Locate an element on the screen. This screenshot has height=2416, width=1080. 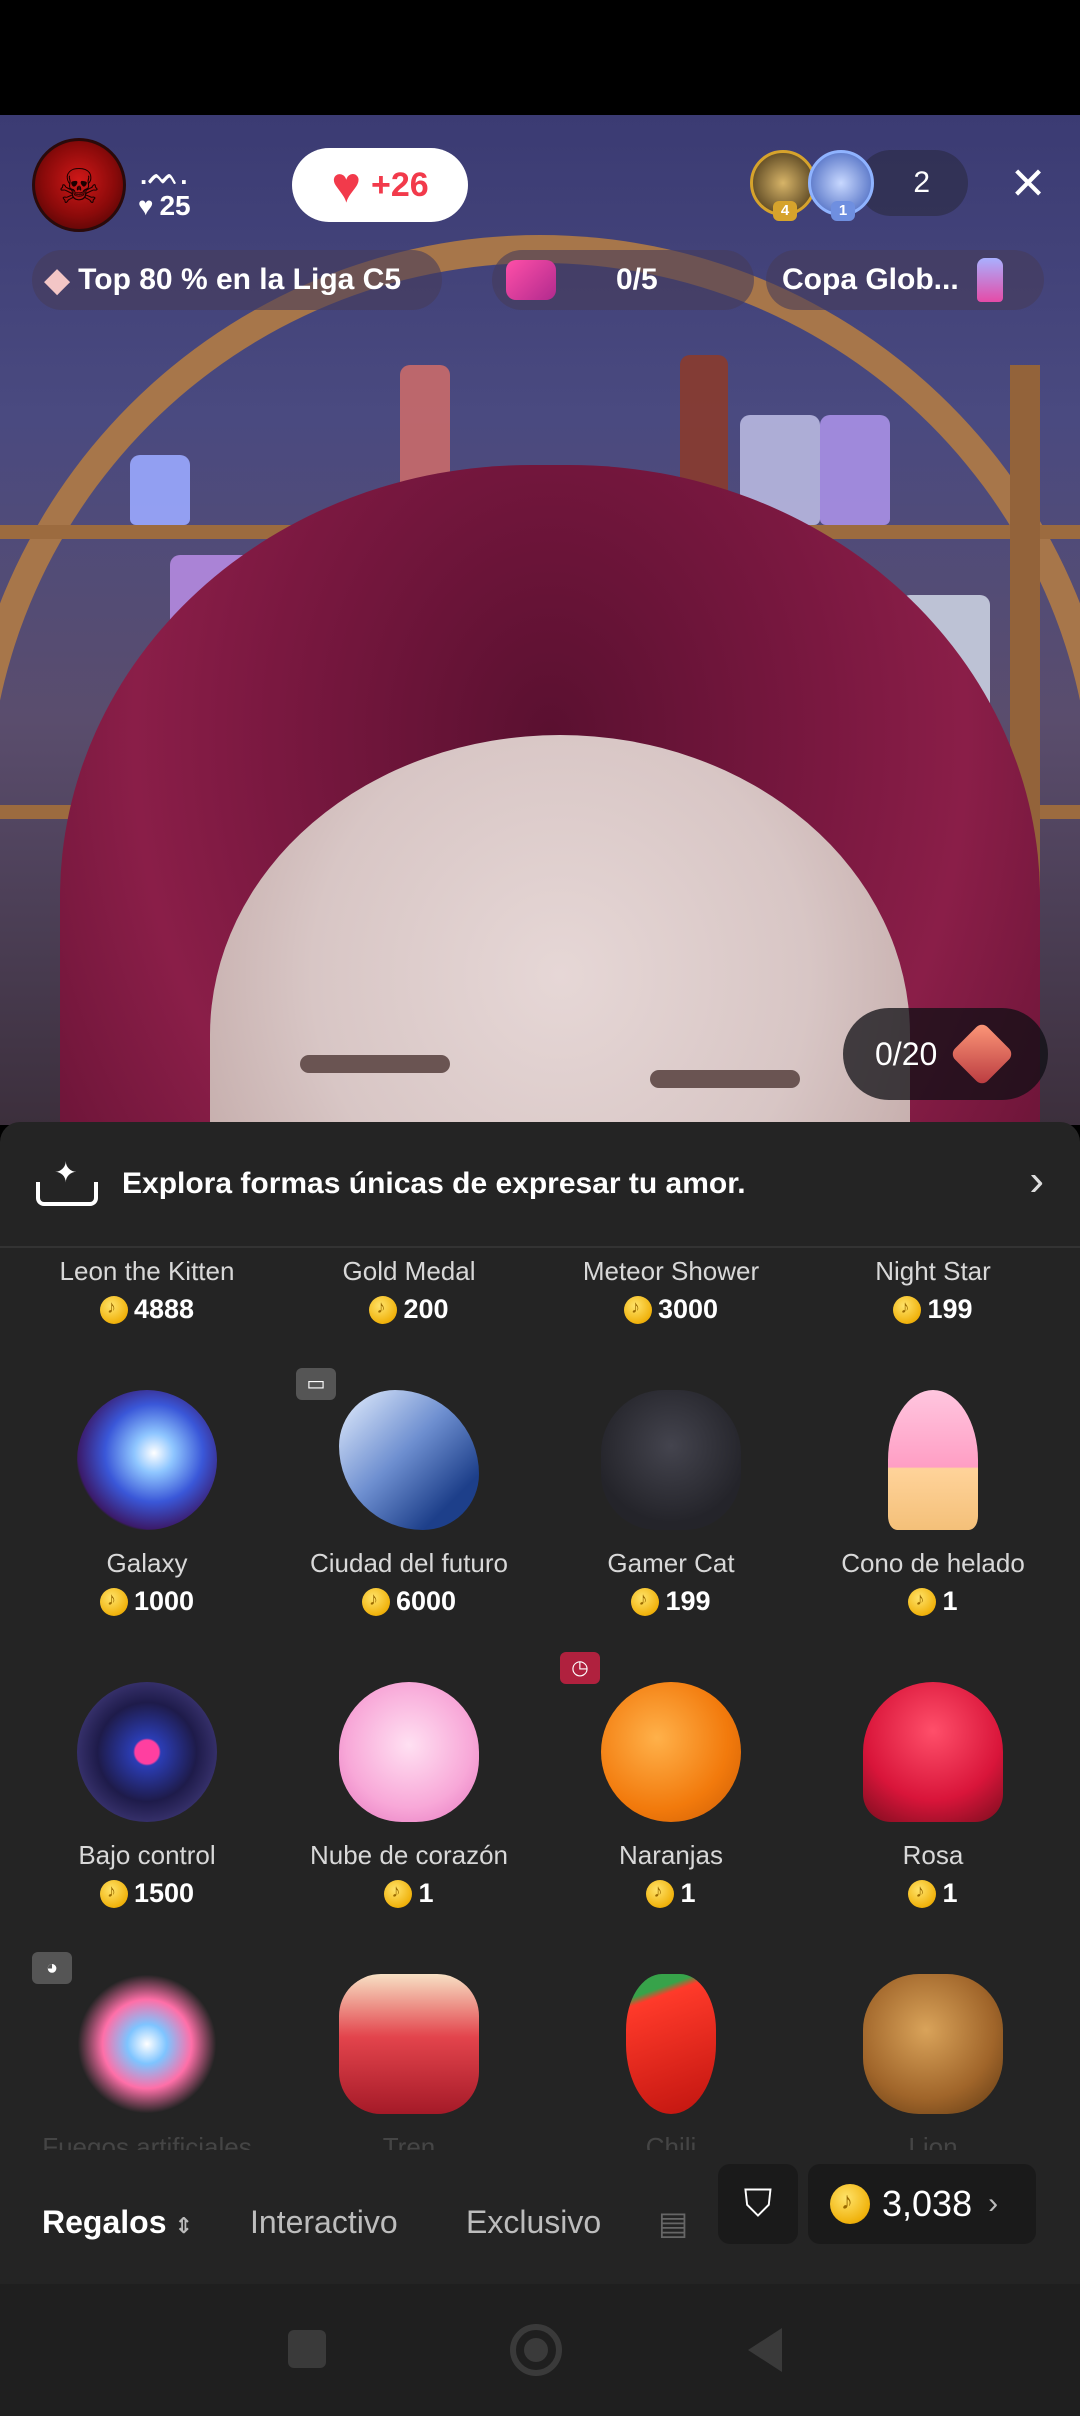
viewer-count: 2 is located at coordinates (913, 183).